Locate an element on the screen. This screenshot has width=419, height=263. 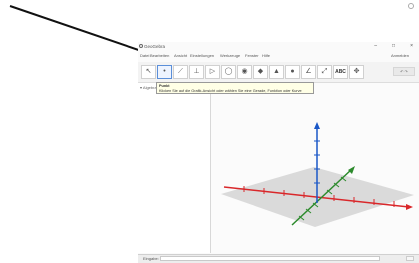
view-tool-icon: ✥ is located at coordinates (356, 71).